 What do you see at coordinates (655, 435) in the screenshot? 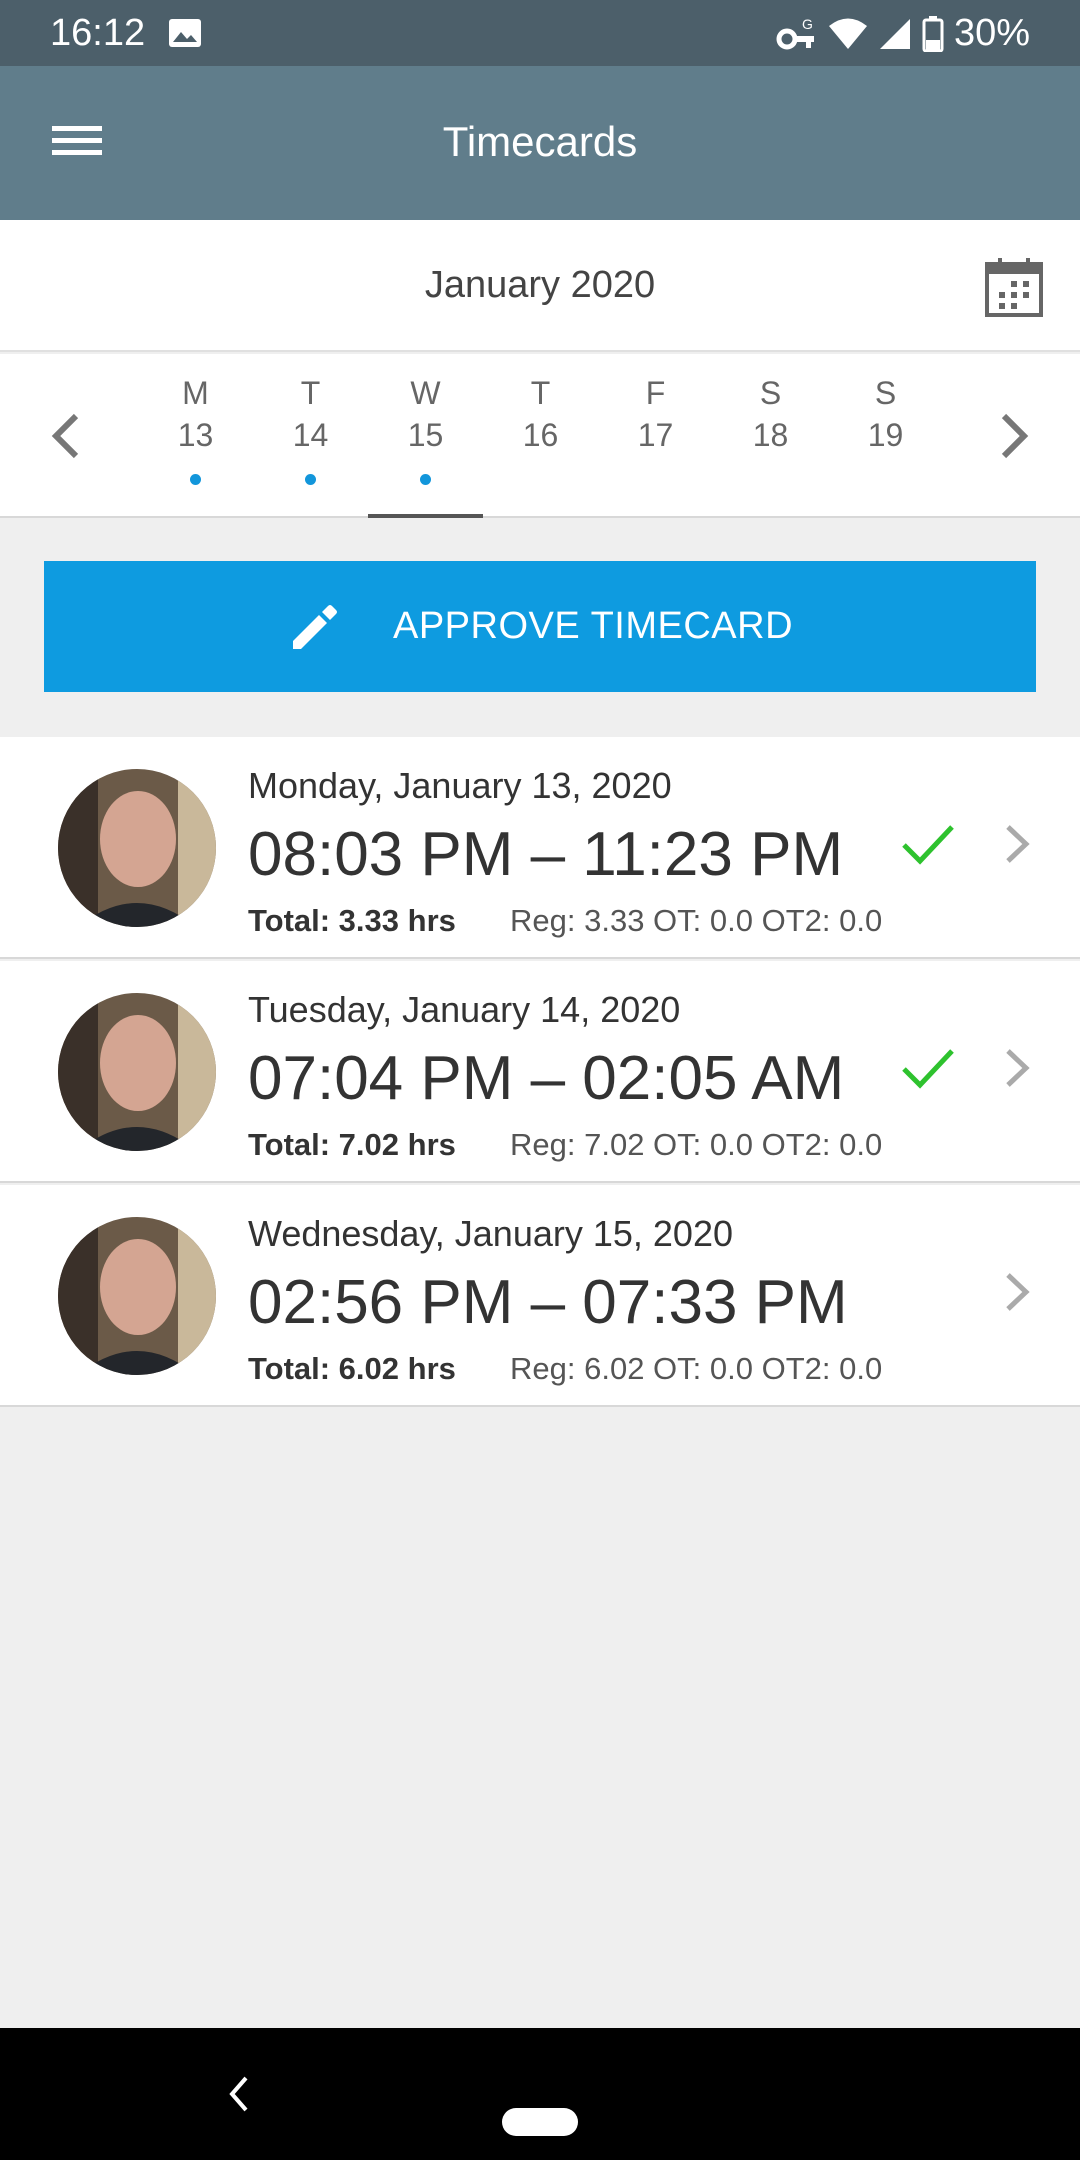
I see `day-number: 17` at bounding box center [655, 435].